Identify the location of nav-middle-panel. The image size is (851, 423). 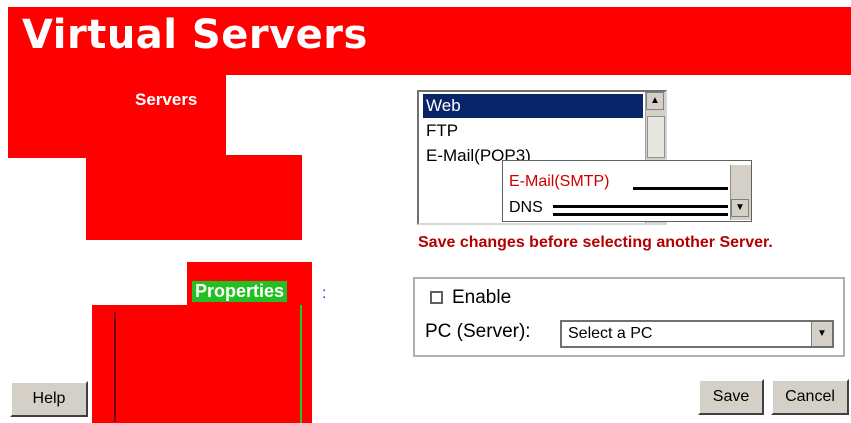
(194, 197).